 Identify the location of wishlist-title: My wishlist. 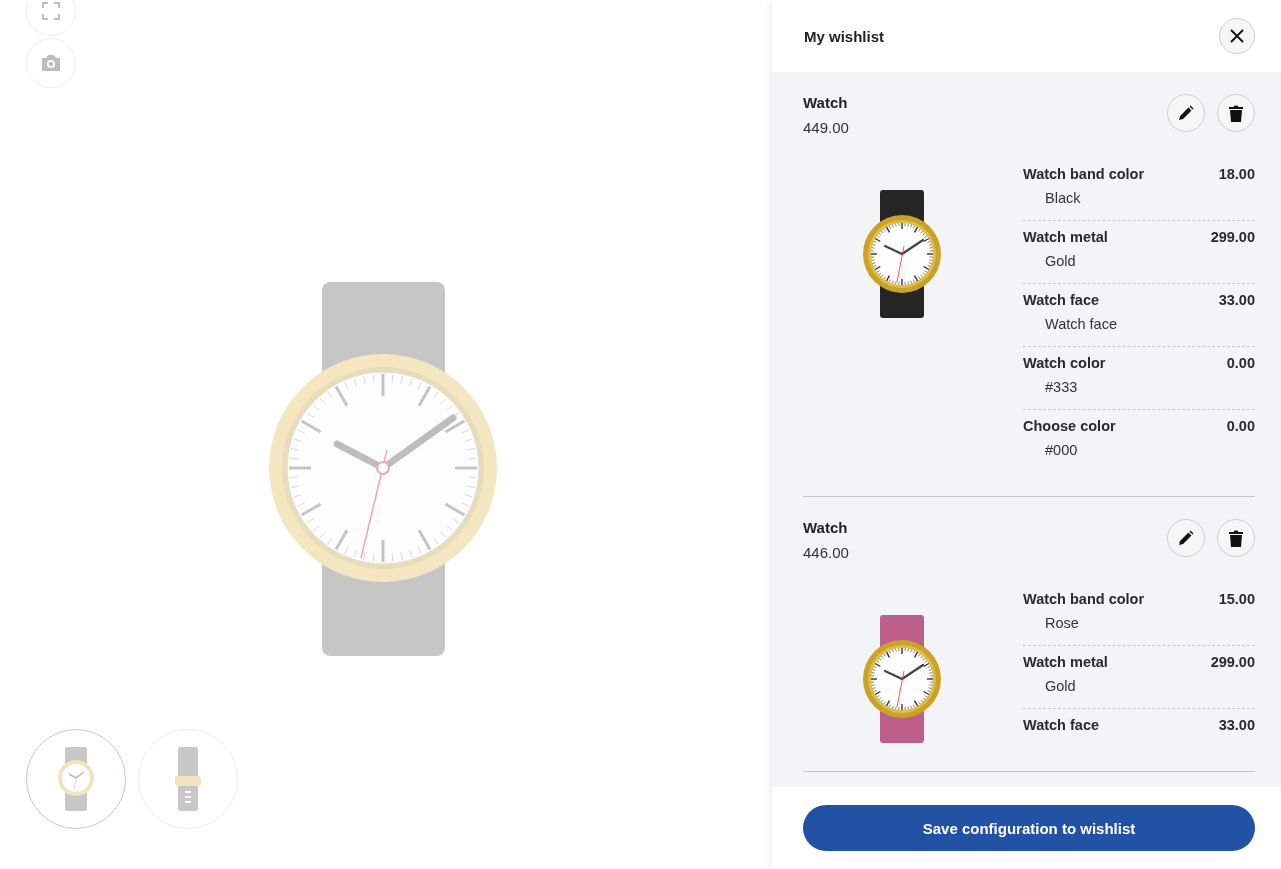
(844, 36).